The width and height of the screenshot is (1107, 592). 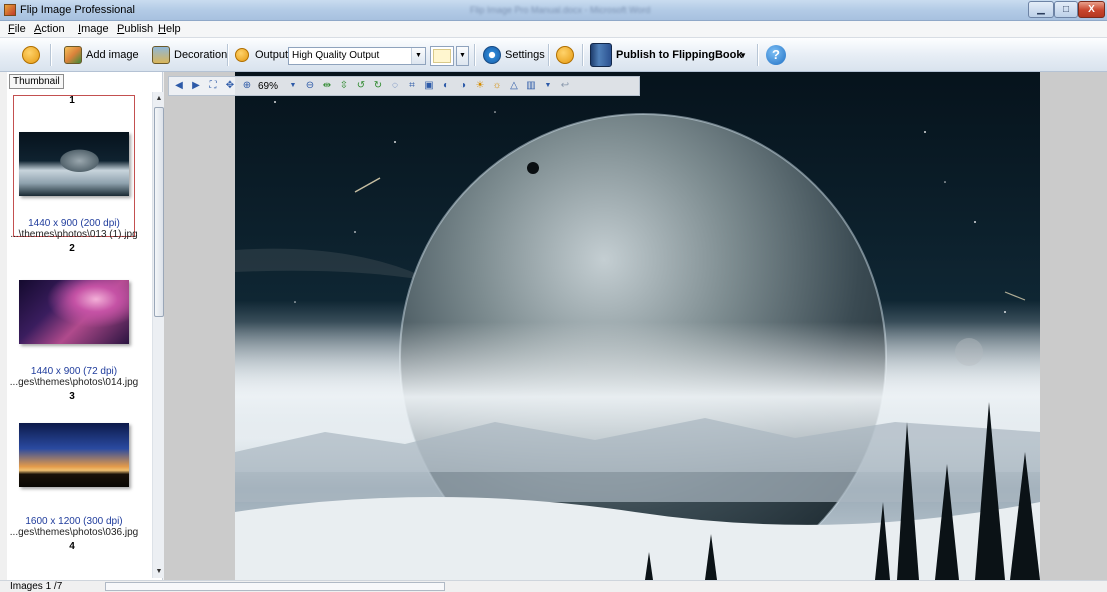 I want to click on output-select-value: High Quality Output, so click(x=336, y=55).